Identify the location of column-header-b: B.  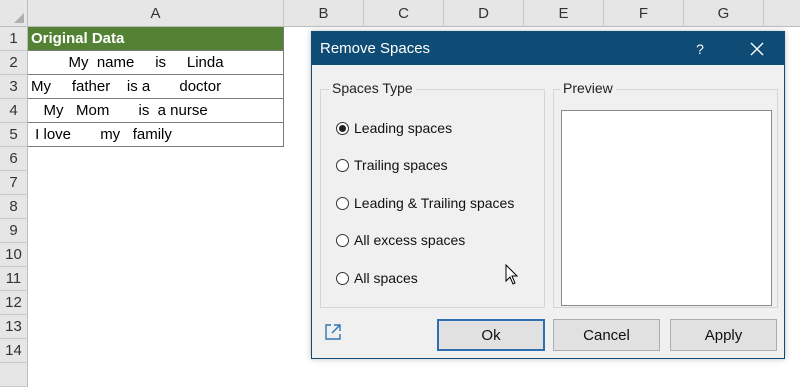
(324, 13).